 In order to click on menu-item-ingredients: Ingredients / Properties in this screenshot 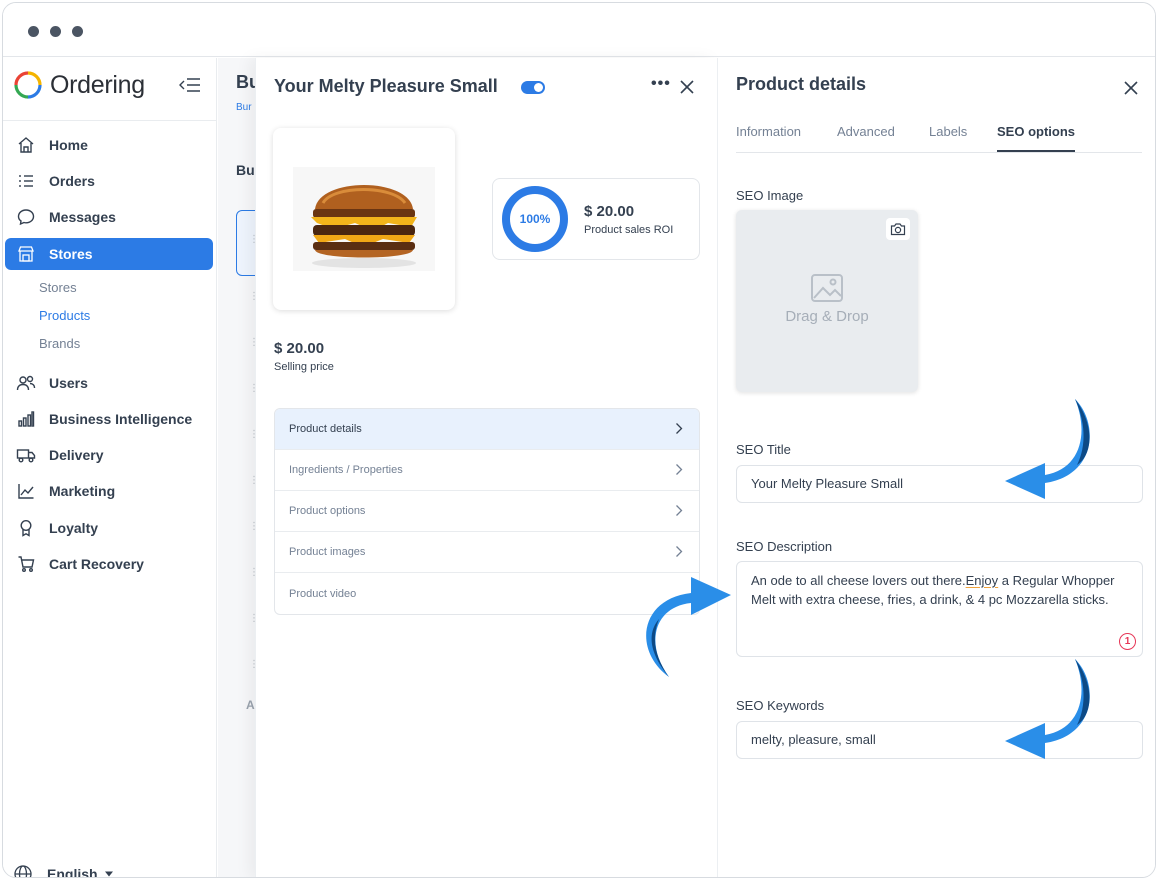, I will do `click(487, 470)`.